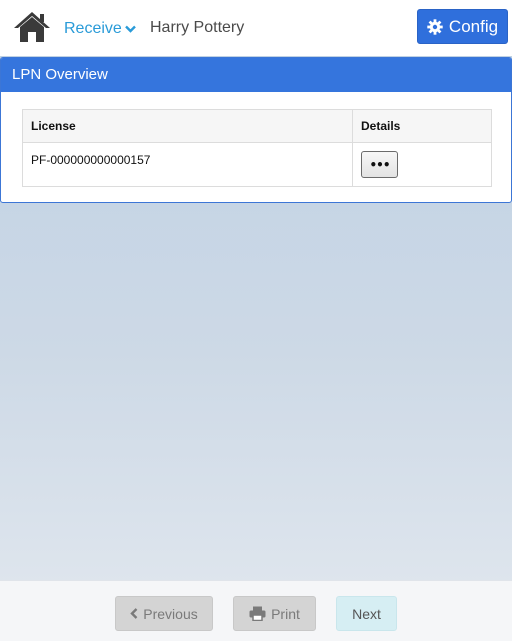 The height and width of the screenshot is (641, 512). What do you see at coordinates (93, 28) in the screenshot?
I see `receive-menu-label: Receive` at bounding box center [93, 28].